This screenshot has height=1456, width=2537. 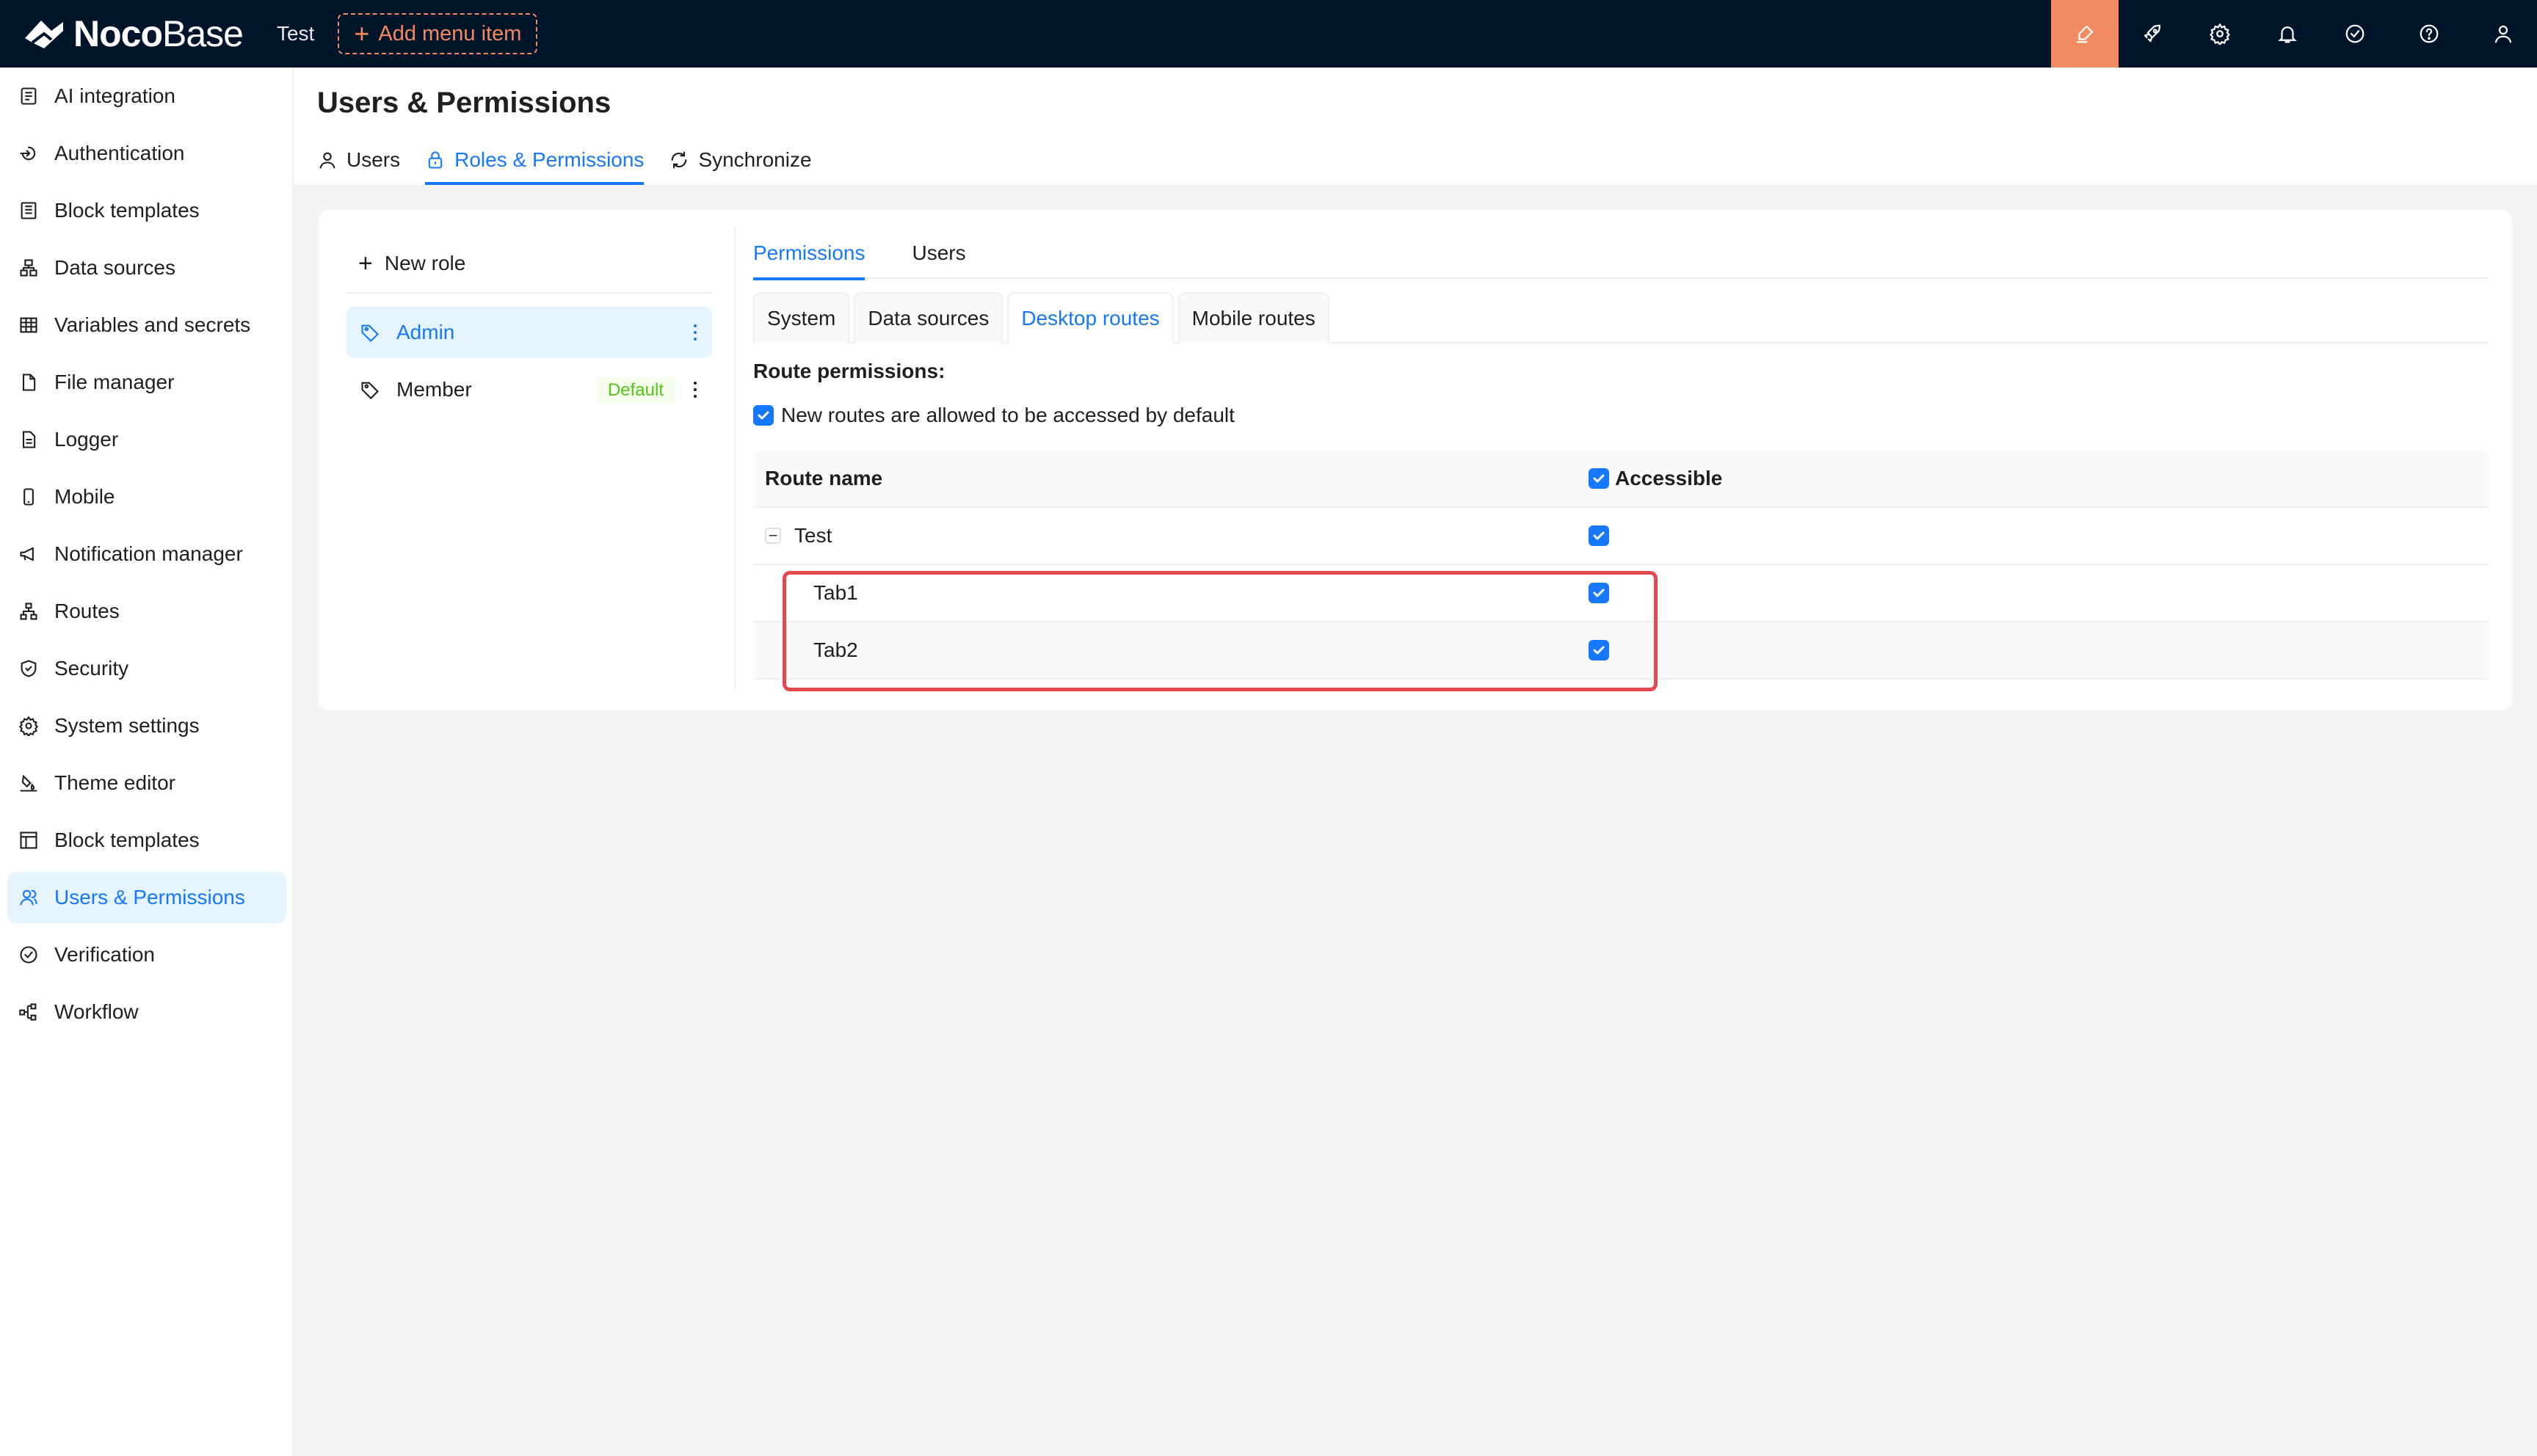 I want to click on sidebar-item-theme-editor: Theme editor, so click(x=146, y=783).